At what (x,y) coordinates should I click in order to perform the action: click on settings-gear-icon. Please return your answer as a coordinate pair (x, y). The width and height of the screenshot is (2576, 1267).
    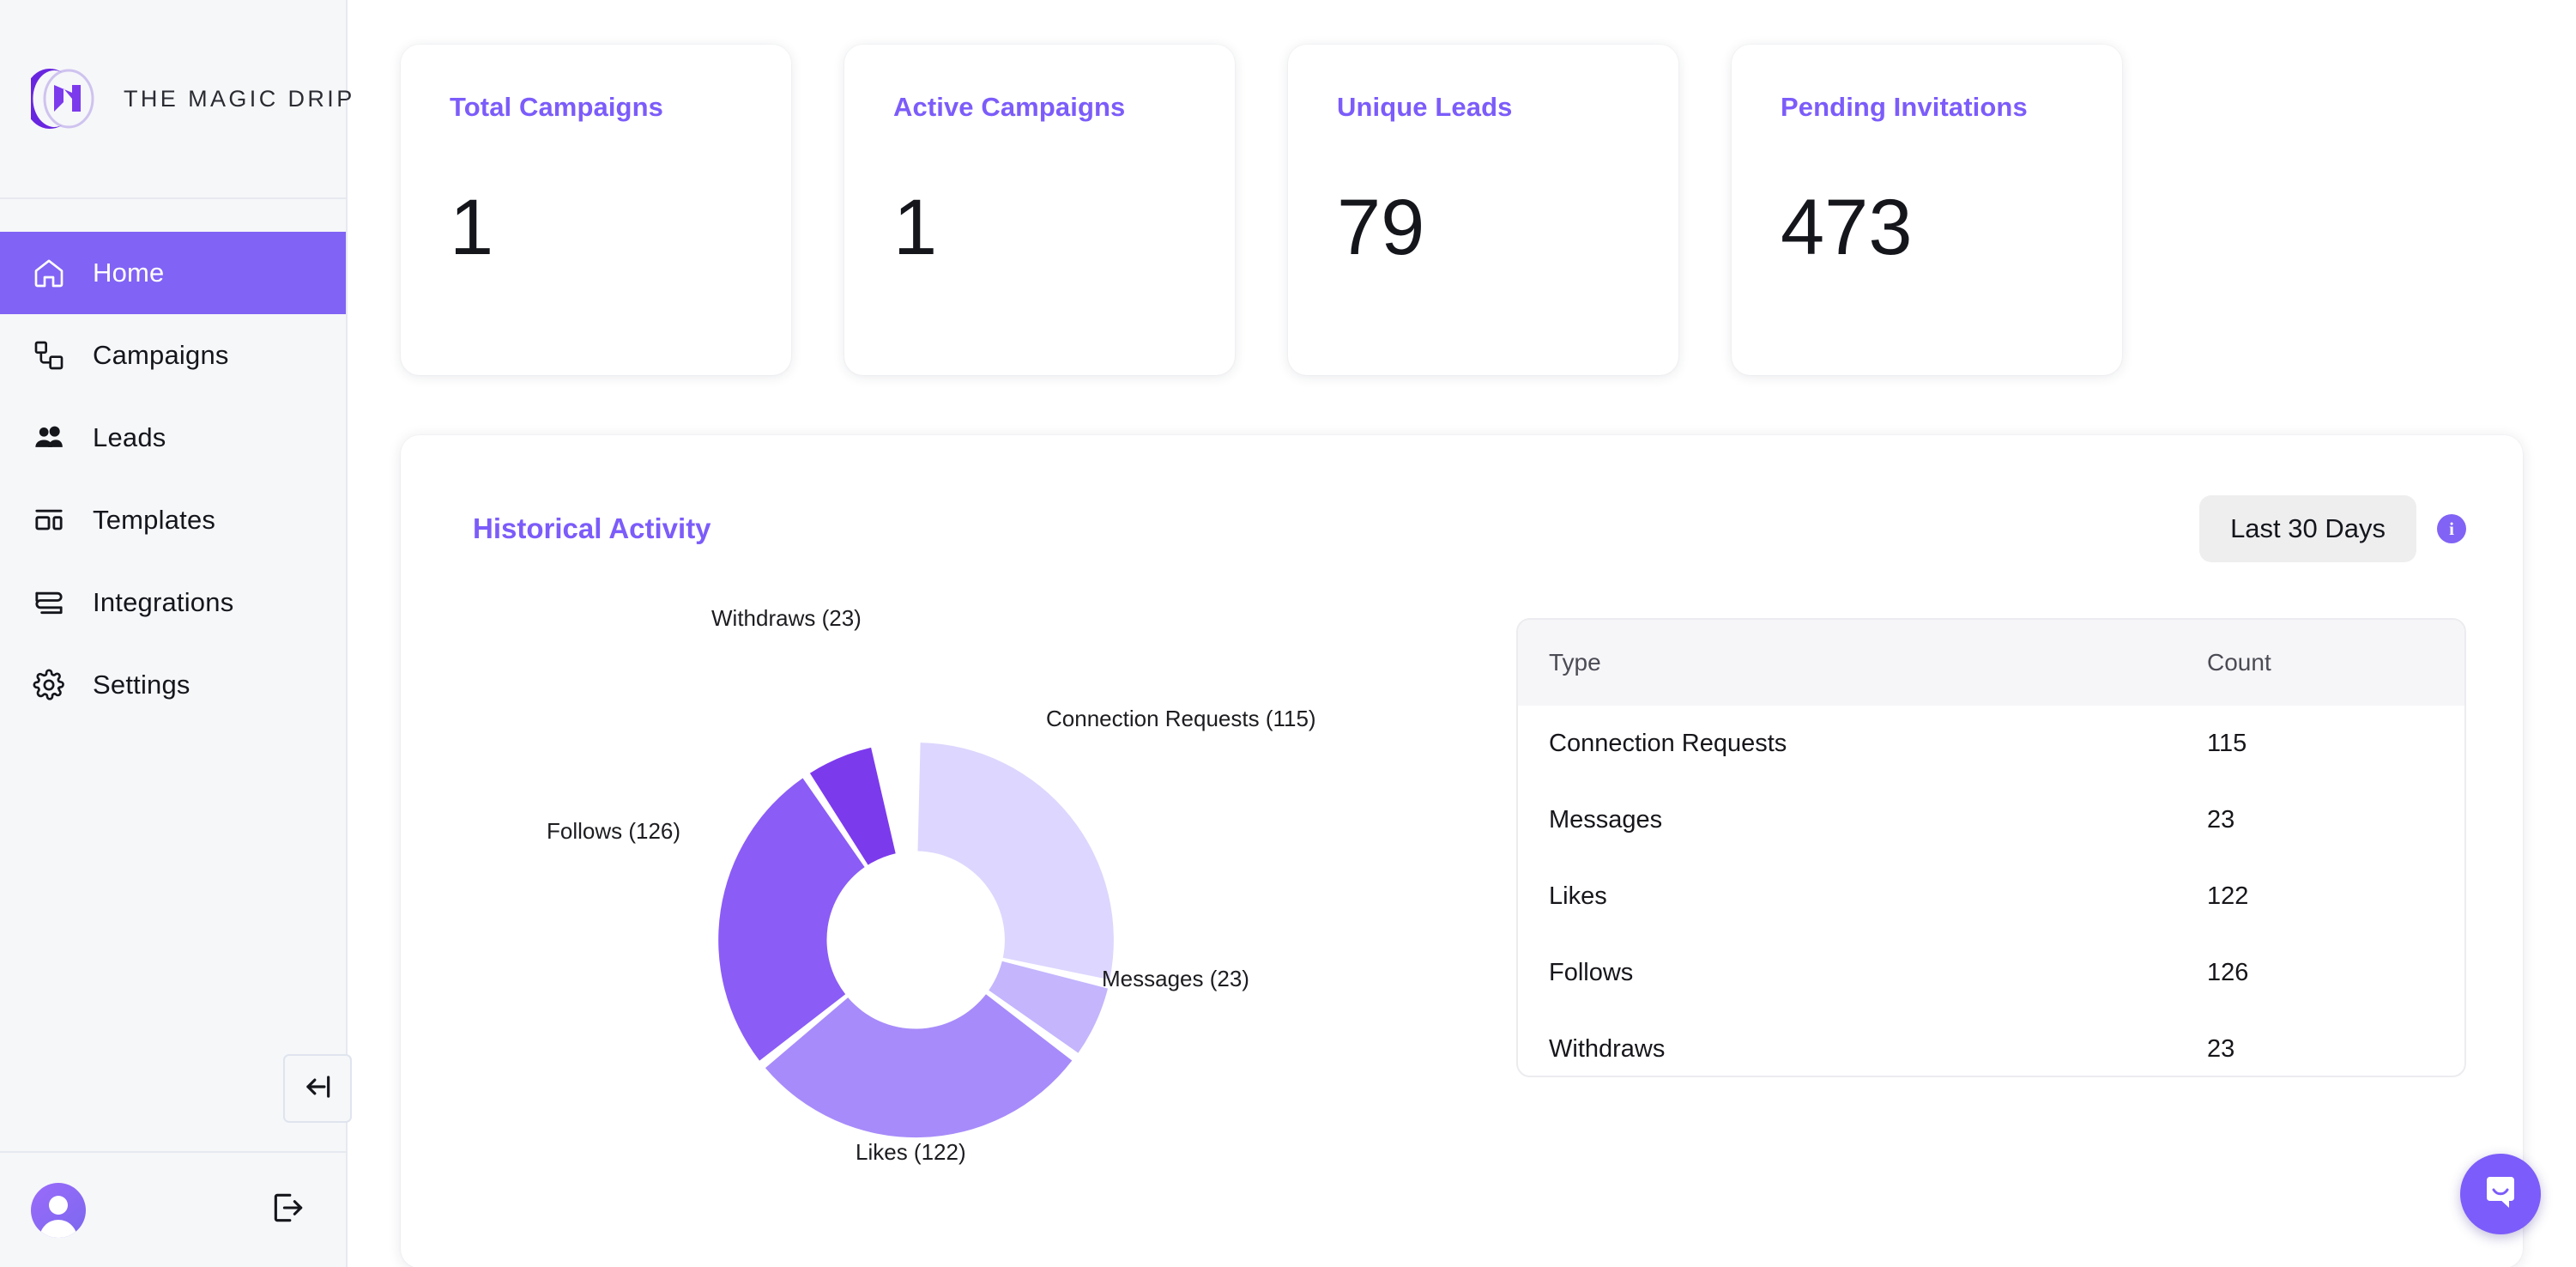
    Looking at the image, I should click on (49, 685).